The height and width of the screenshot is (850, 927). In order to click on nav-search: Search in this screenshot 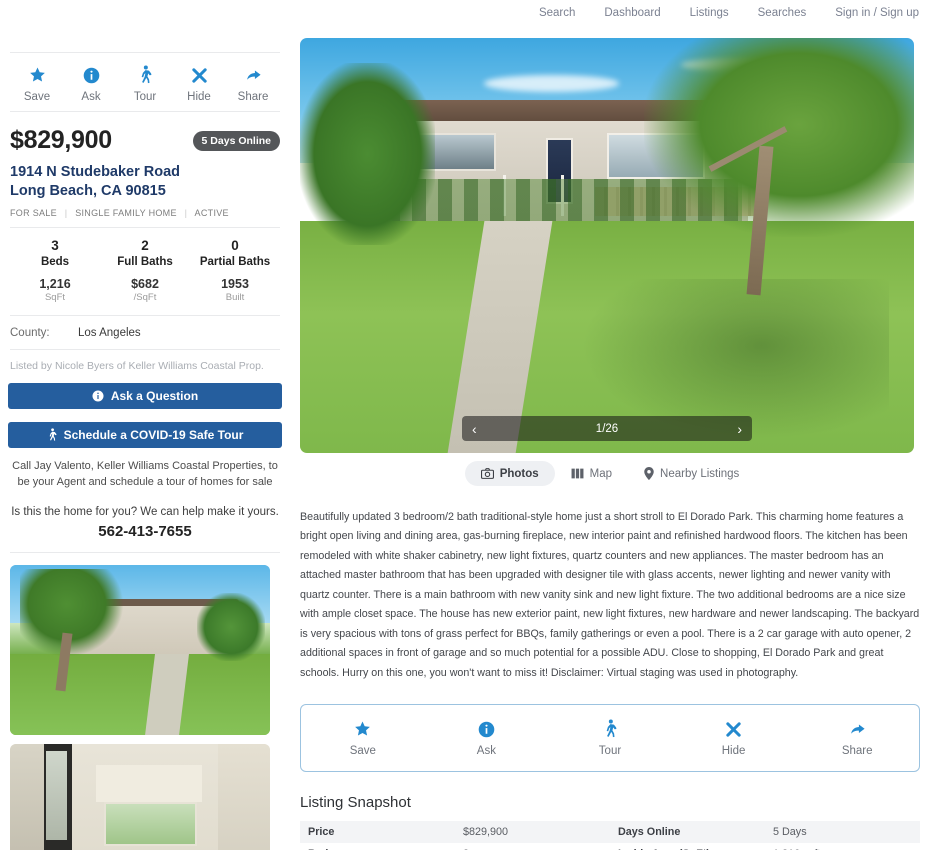, I will do `click(557, 13)`.